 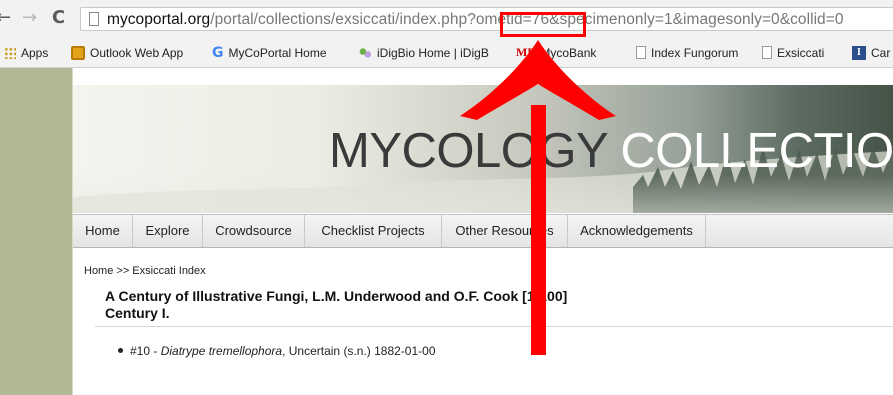 I want to click on nav-checklist-projects: Checklist Projects, so click(x=373, y=231).